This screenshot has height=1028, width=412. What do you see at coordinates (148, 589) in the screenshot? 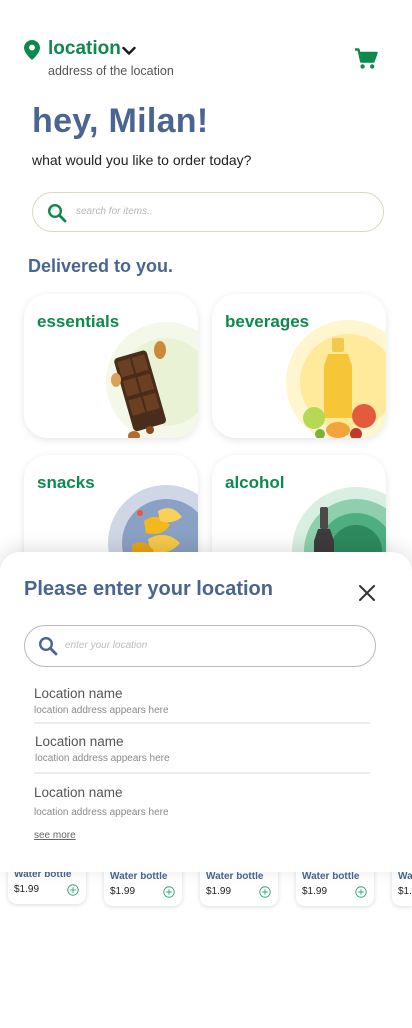
I see `sheet-title: Please enter your location` at bounding box center [148, 589].